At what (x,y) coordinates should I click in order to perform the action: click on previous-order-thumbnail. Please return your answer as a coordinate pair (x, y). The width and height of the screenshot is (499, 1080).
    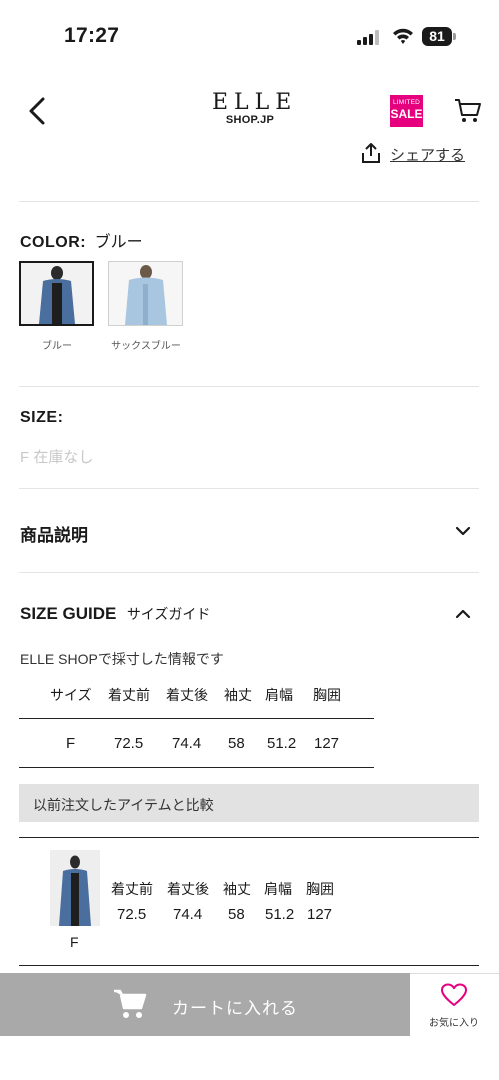
    Looking at the image, I should click on (75, 888).